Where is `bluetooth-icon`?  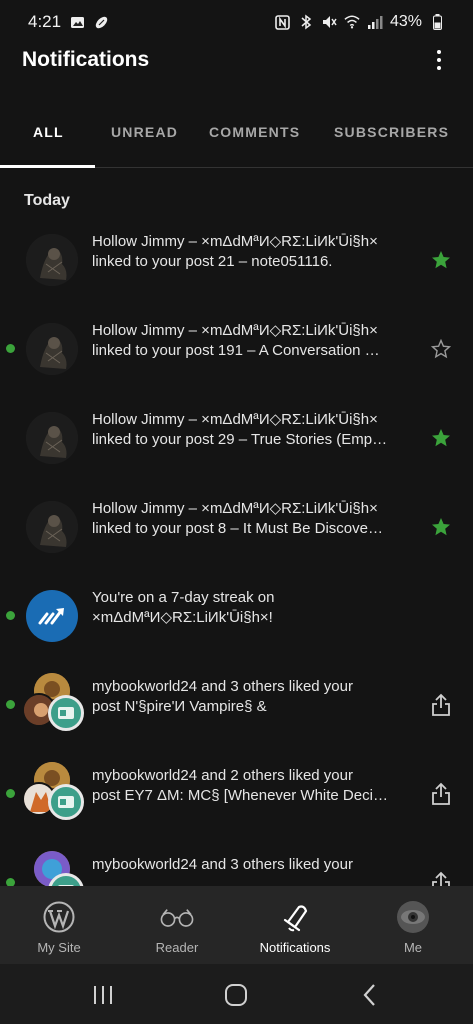
bluetooth-icon is located at coordinates (306, 22).